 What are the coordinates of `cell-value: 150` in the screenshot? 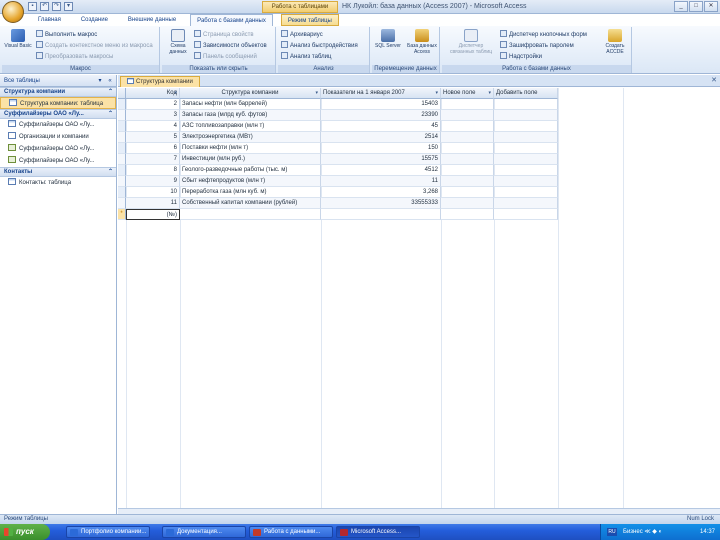 It's located at (381, 148).